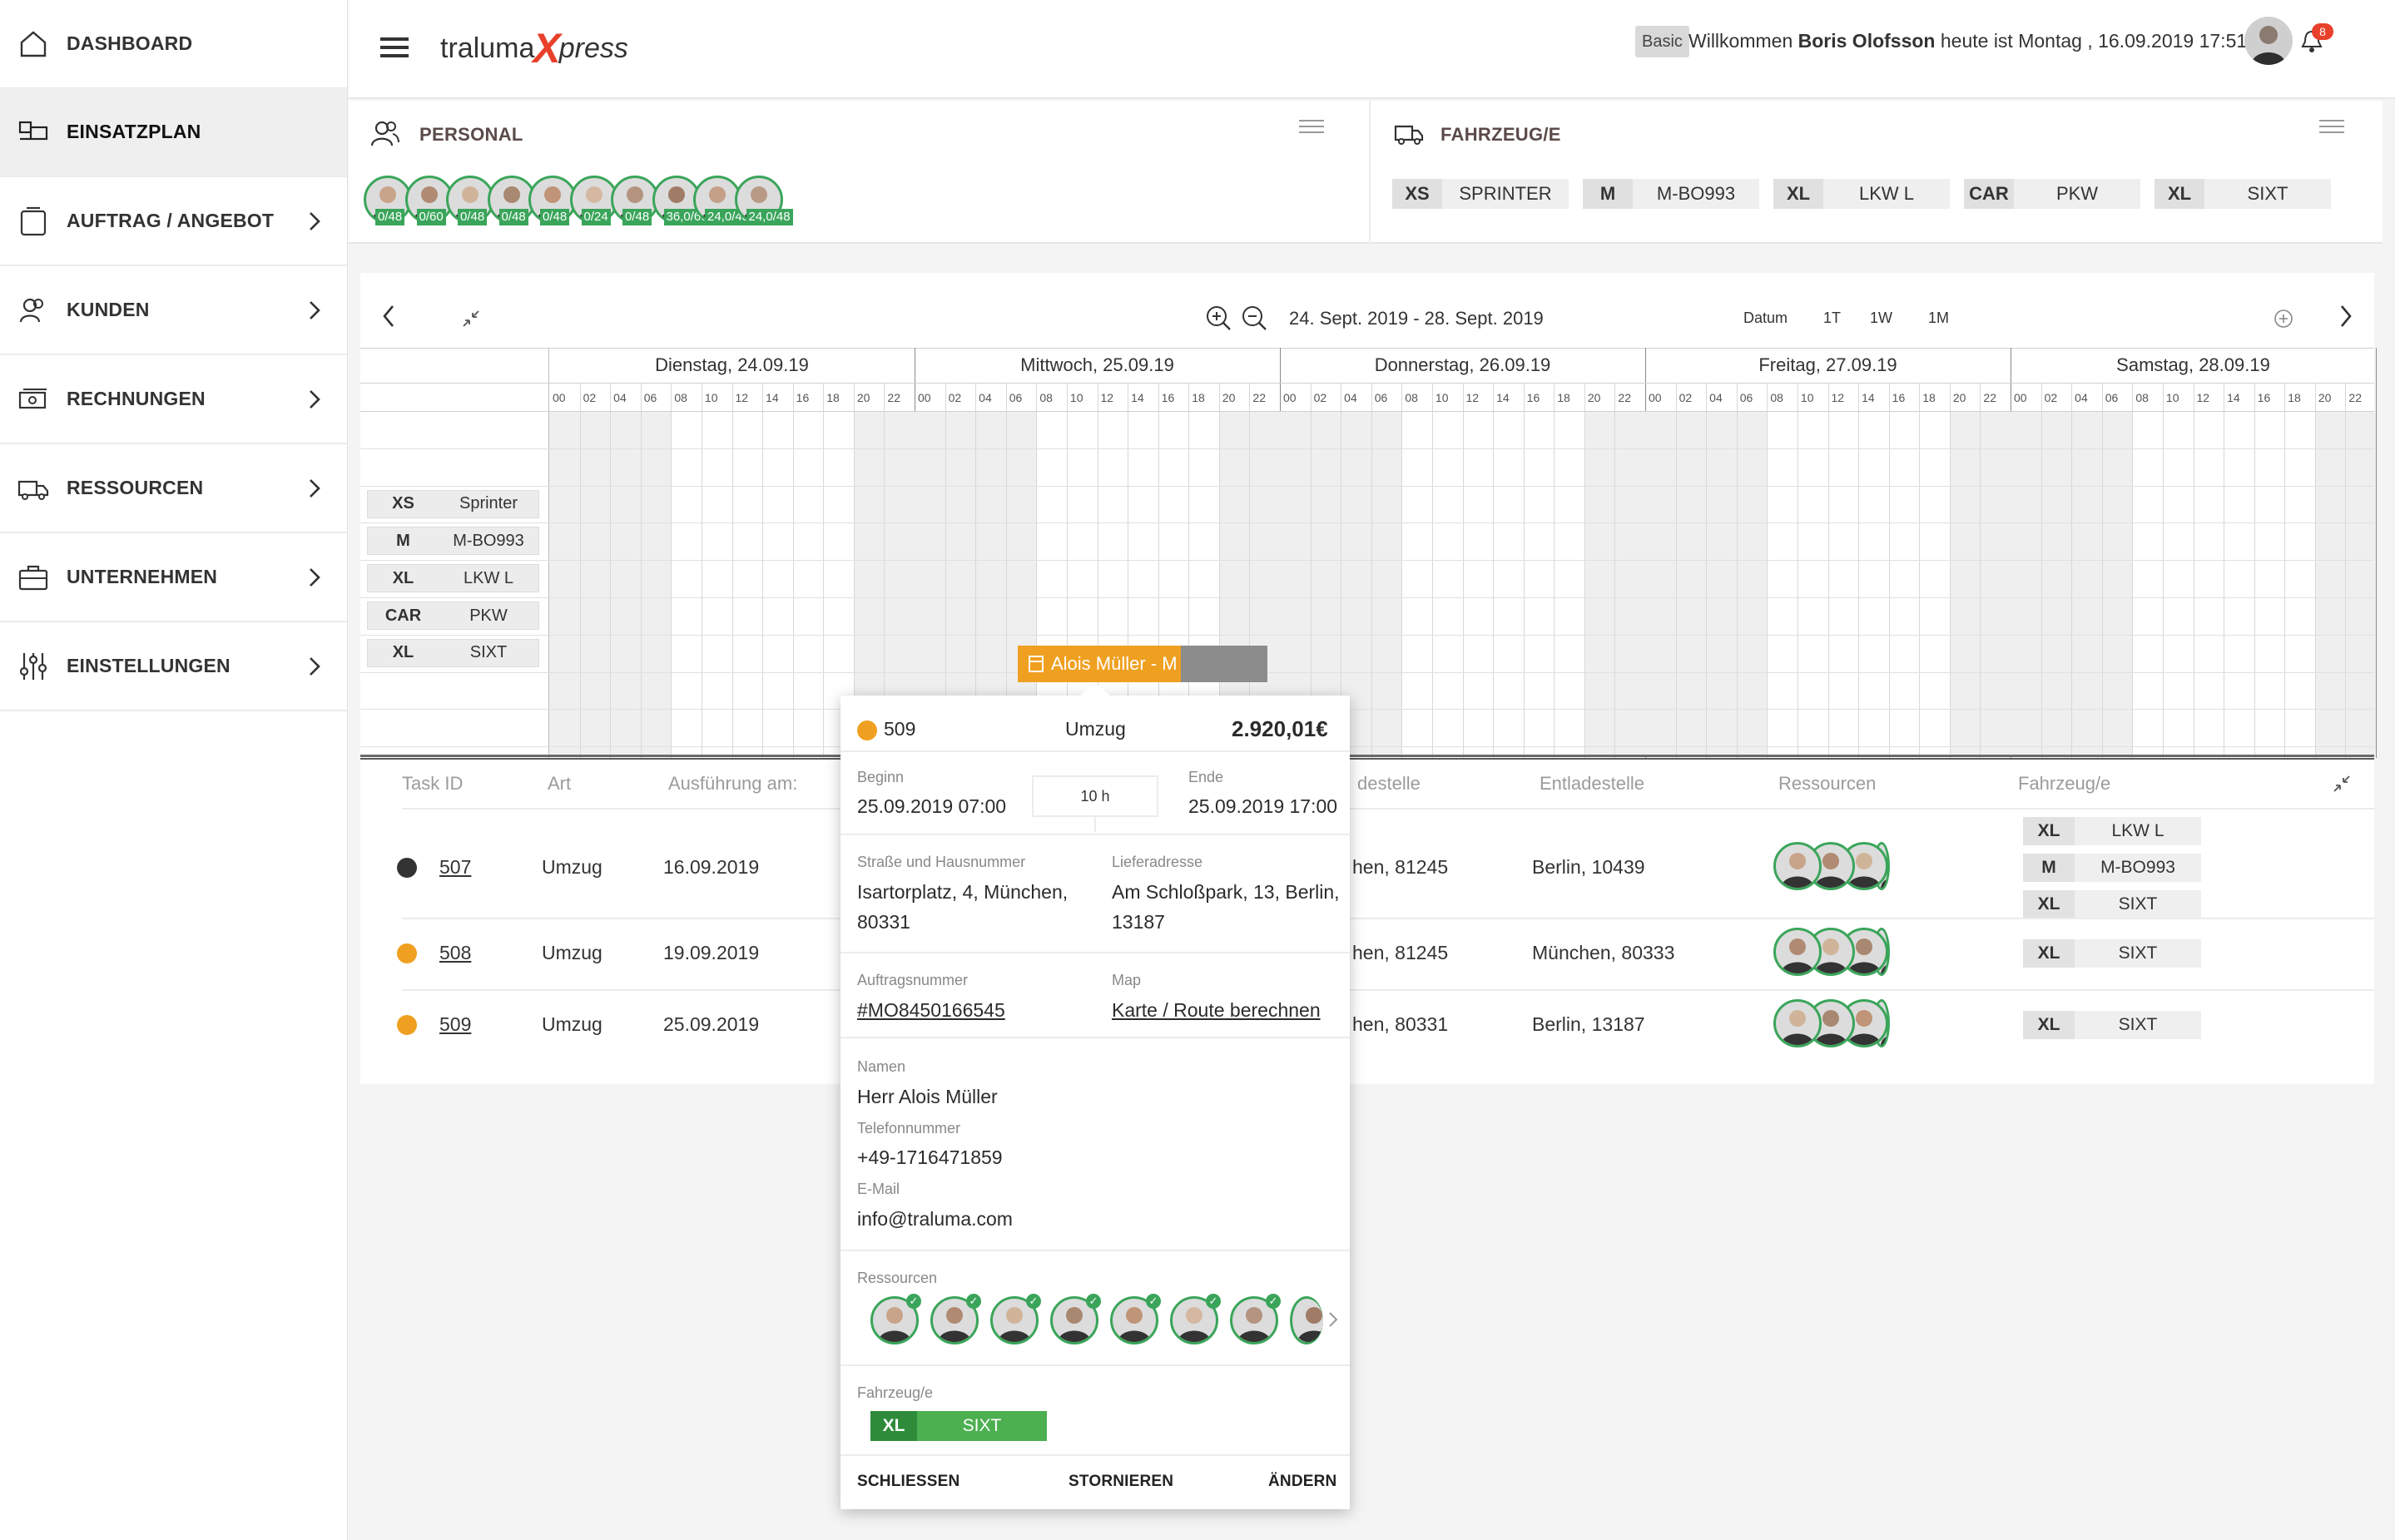 The width and height of the screenshot is (2395, 1540). I want to click on hour-label: 22, so click(893, 397).